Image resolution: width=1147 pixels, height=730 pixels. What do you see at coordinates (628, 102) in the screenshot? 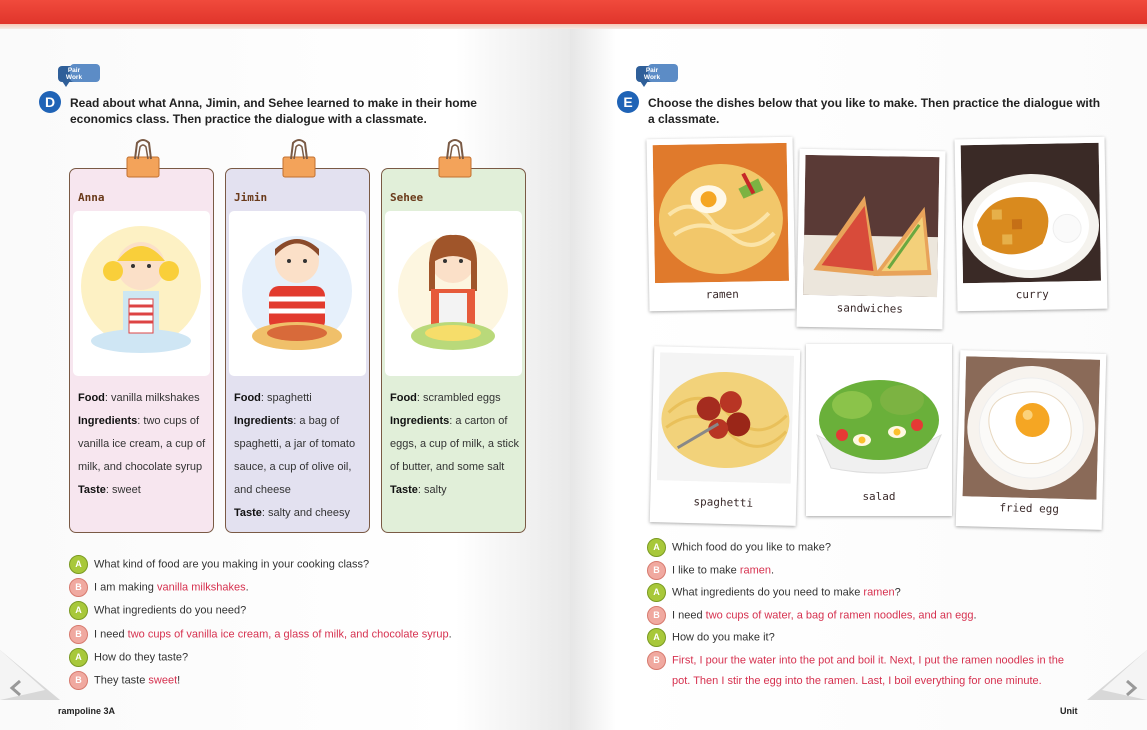
I see `activity-letter: E` at bounding box center [628, 102].